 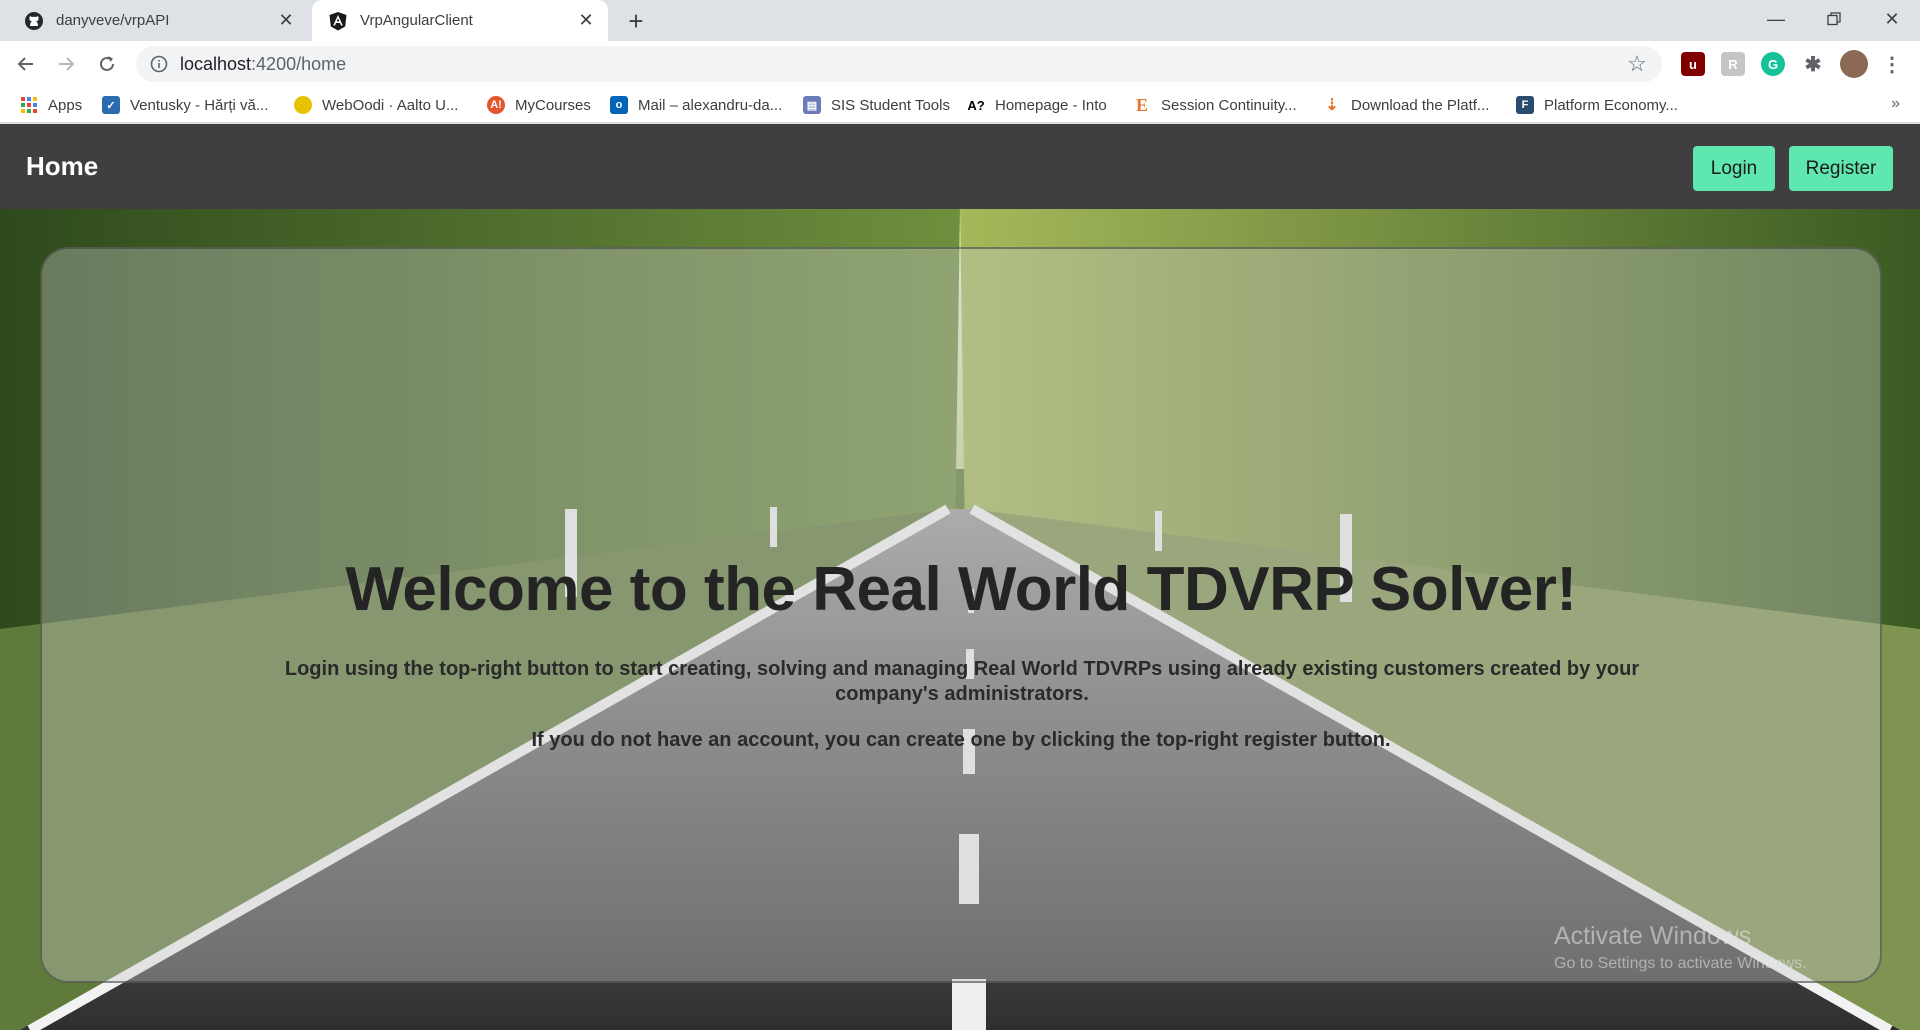 What do you see at coordinates (416, 20) in the screenshot?
I see `tab-title: VrpAngularClient` at bounding box center [416, 20].